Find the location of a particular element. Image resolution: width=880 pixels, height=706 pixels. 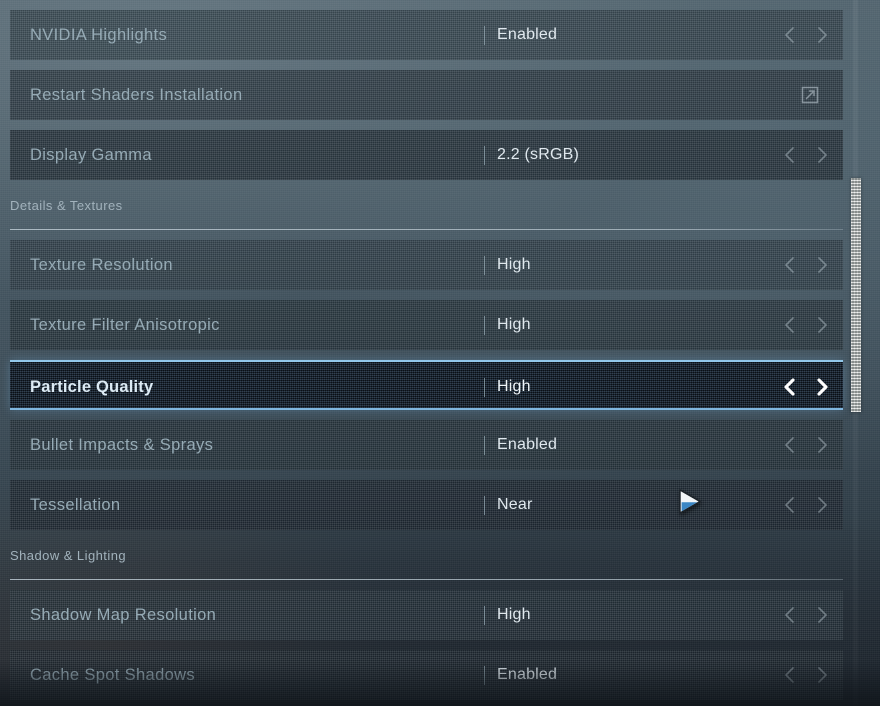

setting-label: Shadow Map Resolution is located at coordinates (123, 615).